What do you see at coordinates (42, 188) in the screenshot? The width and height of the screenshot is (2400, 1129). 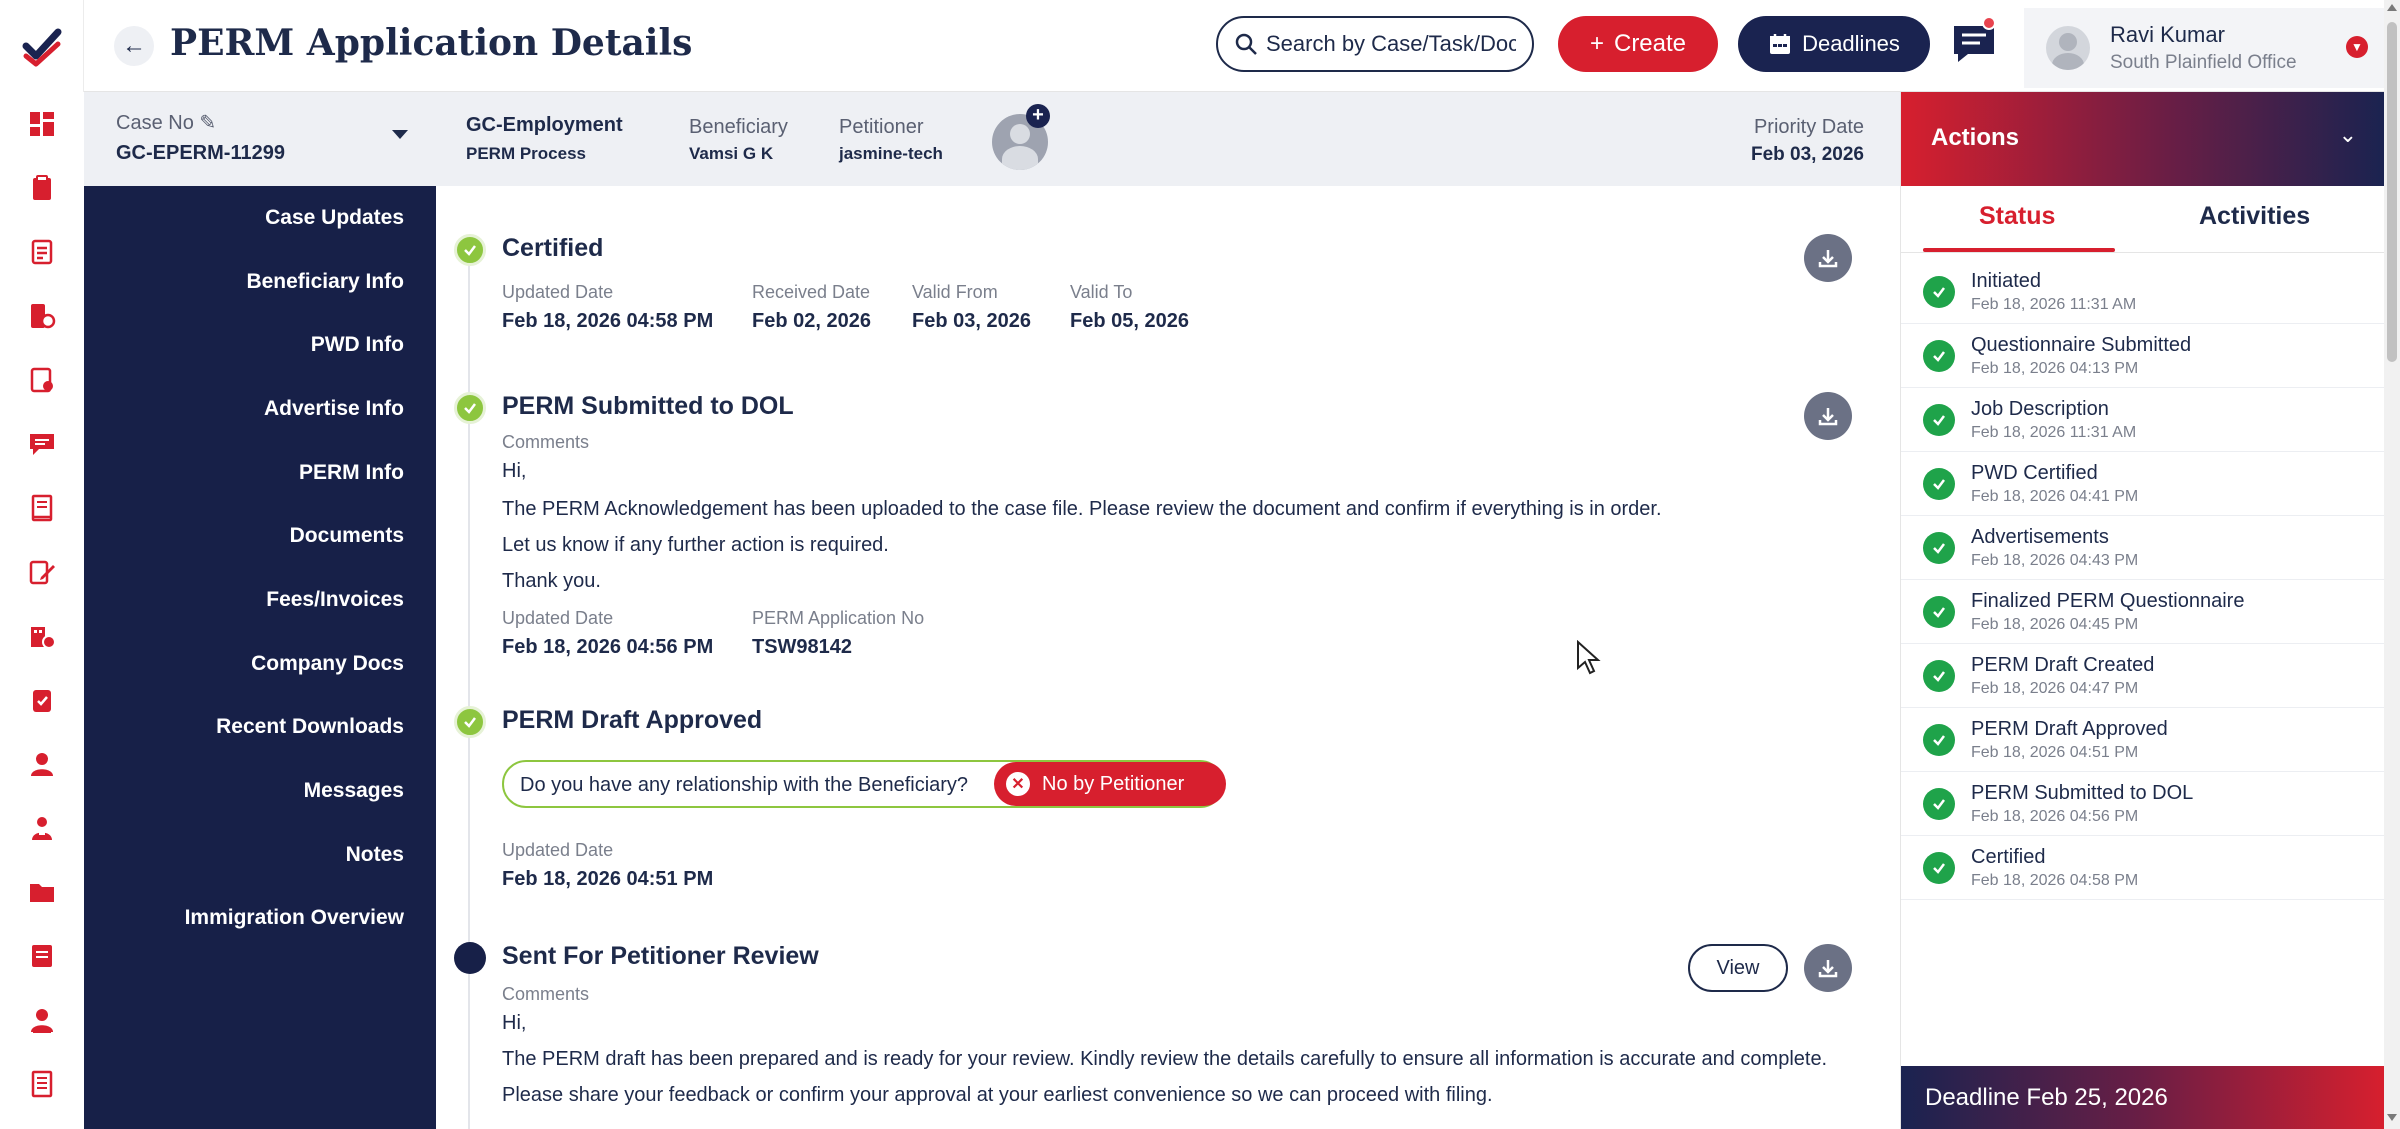 I see `clipboard-icon` at bounding box center [42, 188].